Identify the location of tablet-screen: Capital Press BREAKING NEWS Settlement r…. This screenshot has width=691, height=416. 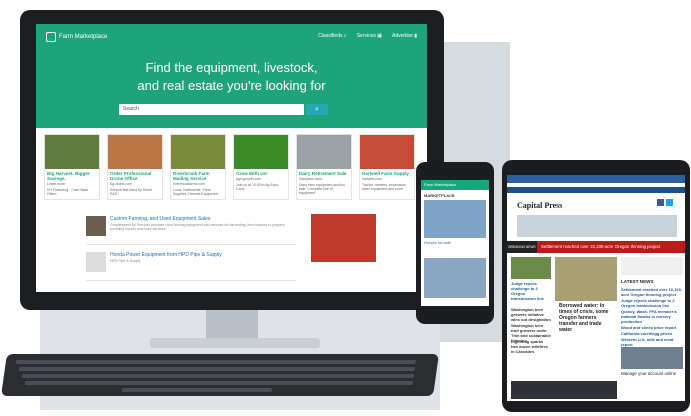
(596, 288).